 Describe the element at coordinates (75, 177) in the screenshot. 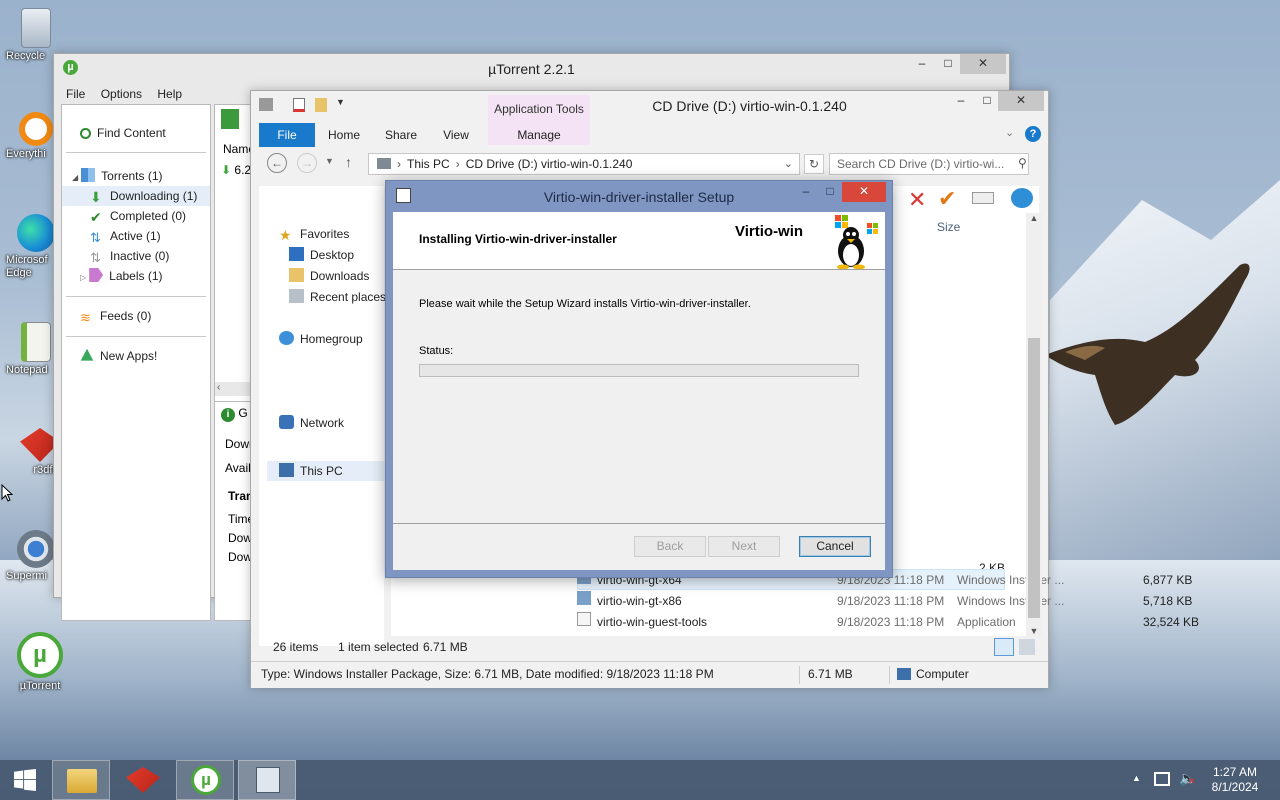

I see `expand-arrow-icon: ◢` at that location.